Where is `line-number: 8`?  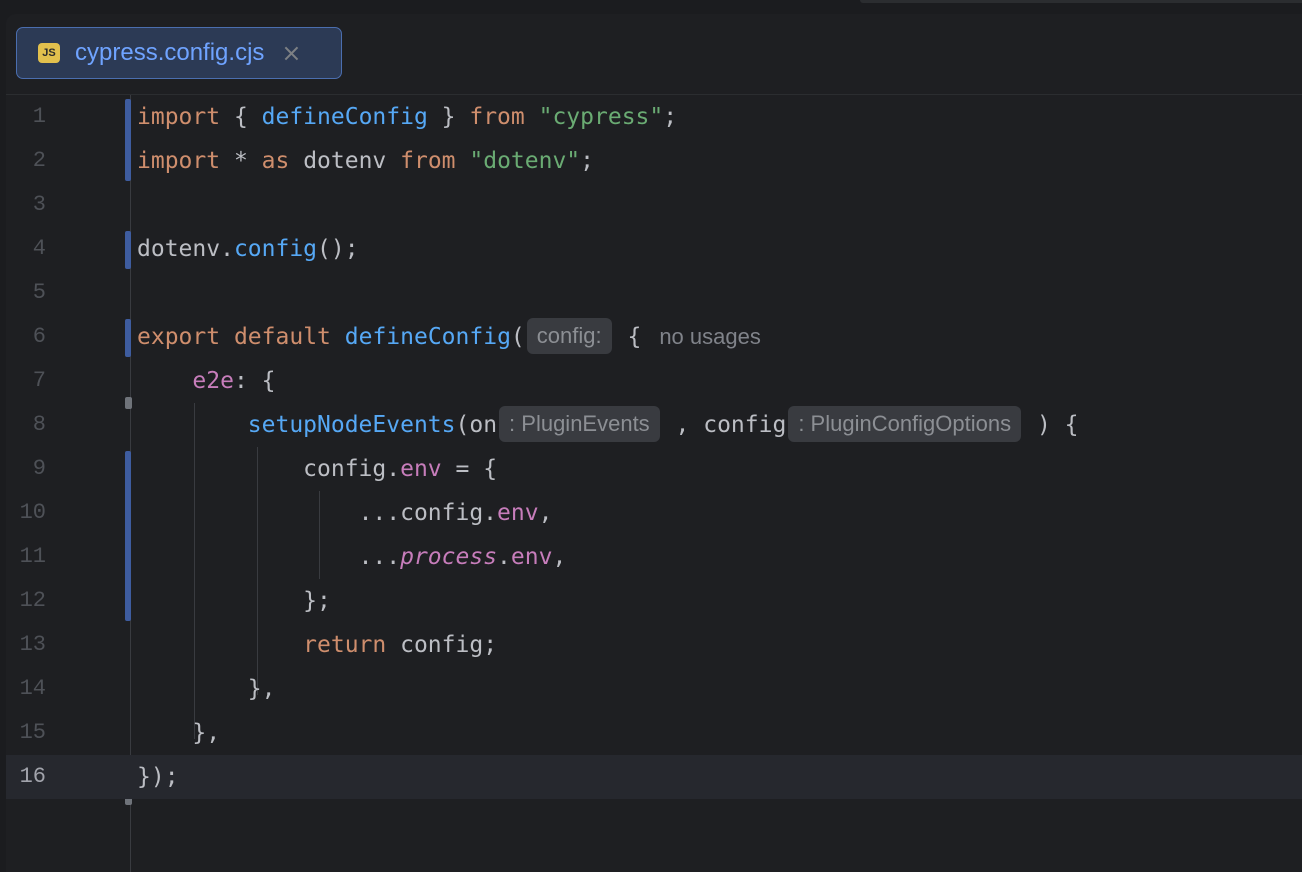
line-number: 8 is located at coordinates (26, 425).